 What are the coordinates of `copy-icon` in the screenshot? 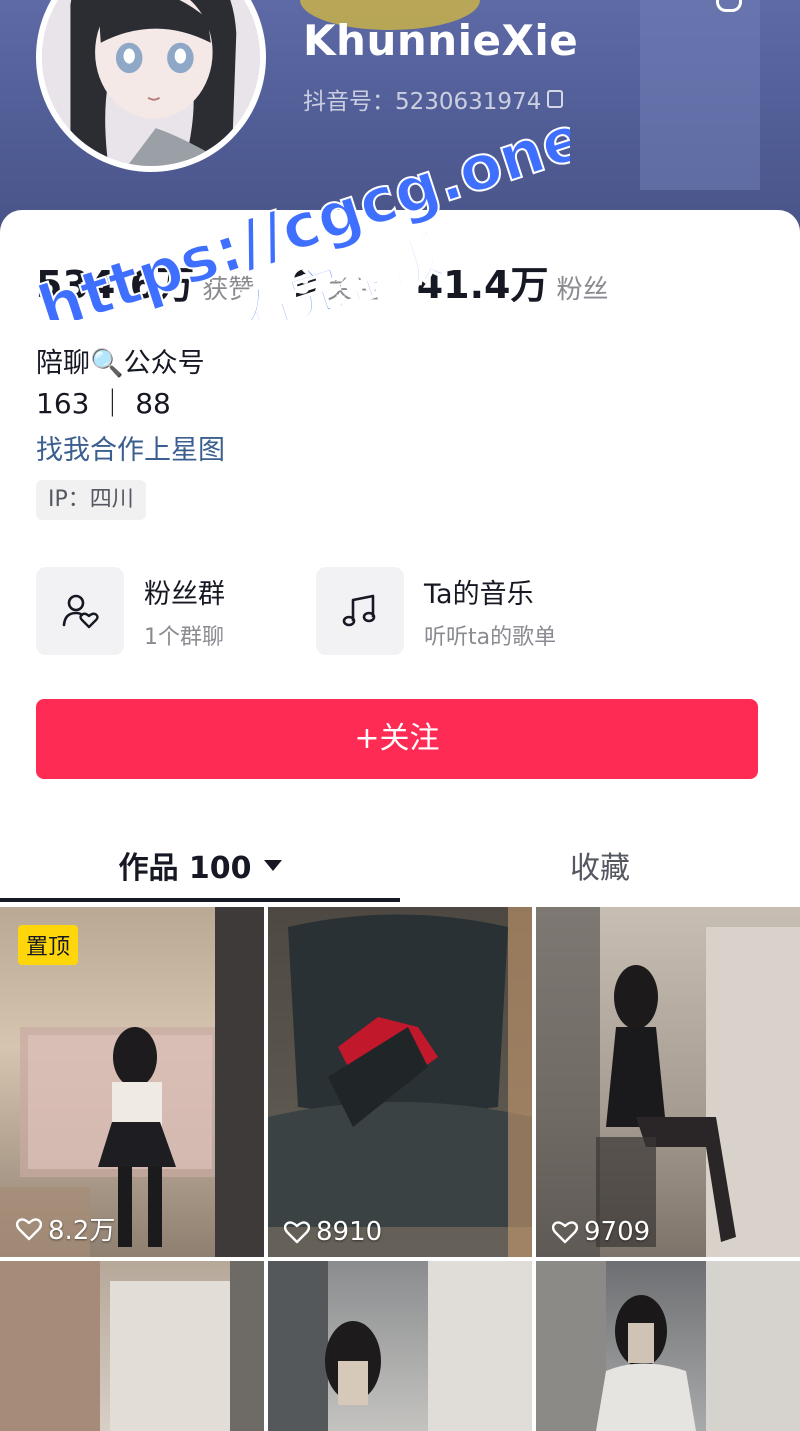 It's located at (555, 99).